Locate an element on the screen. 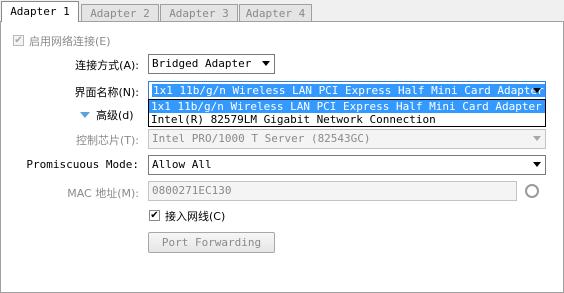  tab-adapter-3: Adapter 3 is located at coordinates (199, 12).